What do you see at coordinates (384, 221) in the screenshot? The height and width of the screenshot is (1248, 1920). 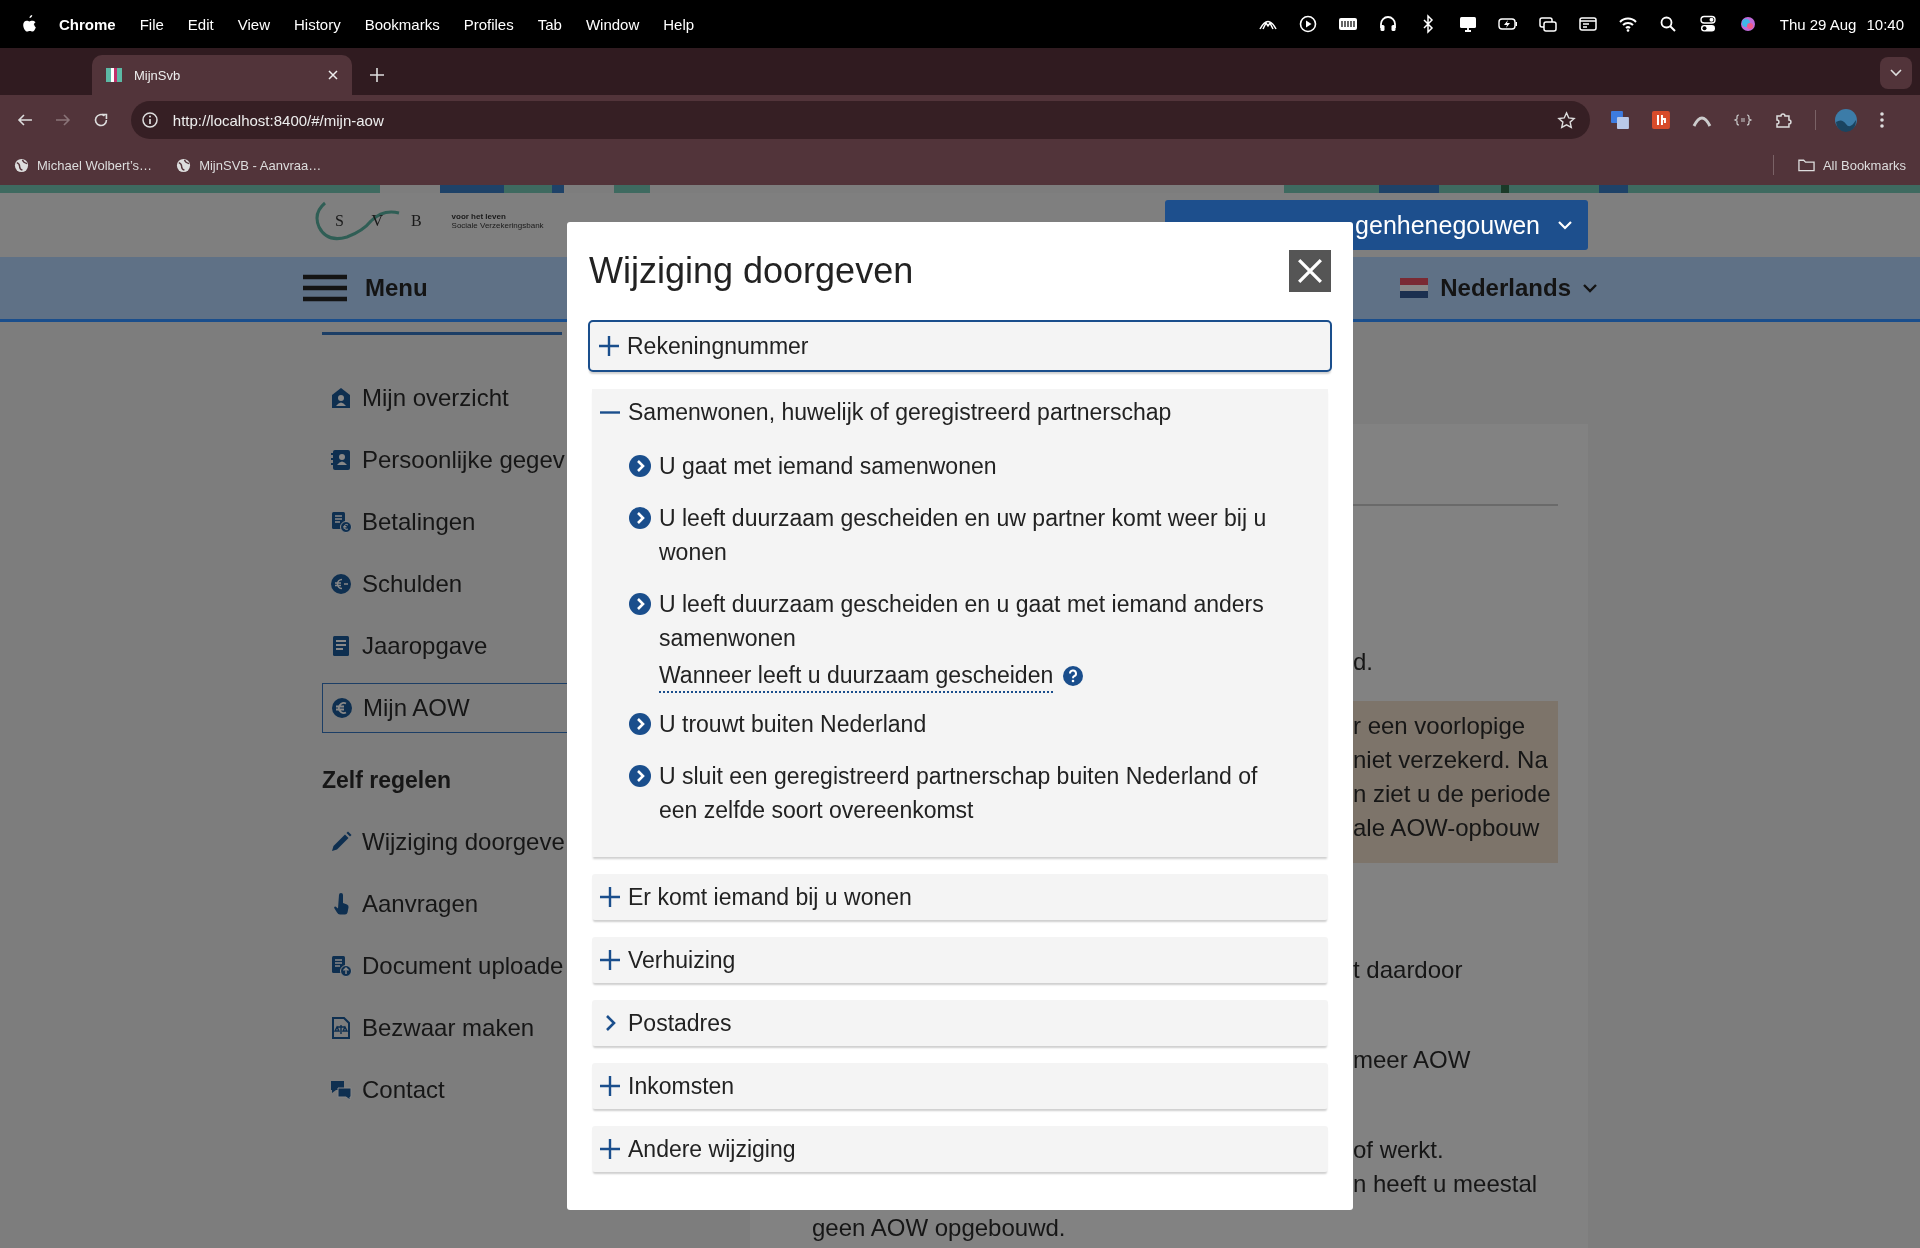 I see `logo-letters: S V B` at bounding box center [384, 221].